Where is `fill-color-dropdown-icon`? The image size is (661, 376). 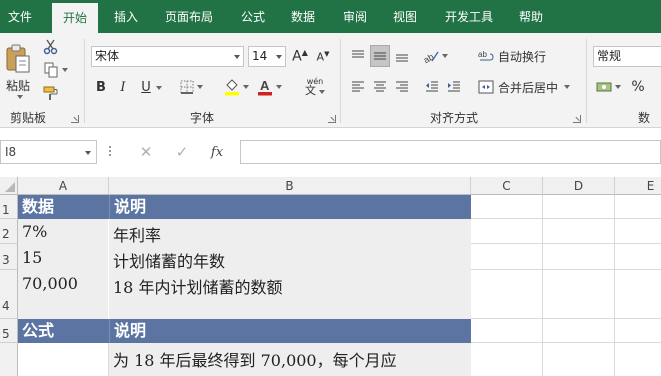 fill-color-dropdown-icon is located at coordinates (245, 87).